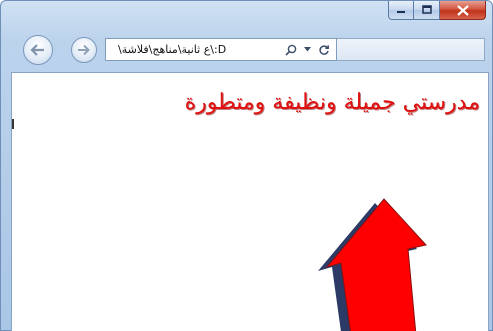 The height and width of the screenshot is (331, 493). What do you see at coordinates (291, 50) in the screenshot?
I see `search-icon` at bounding box center [291, 50].